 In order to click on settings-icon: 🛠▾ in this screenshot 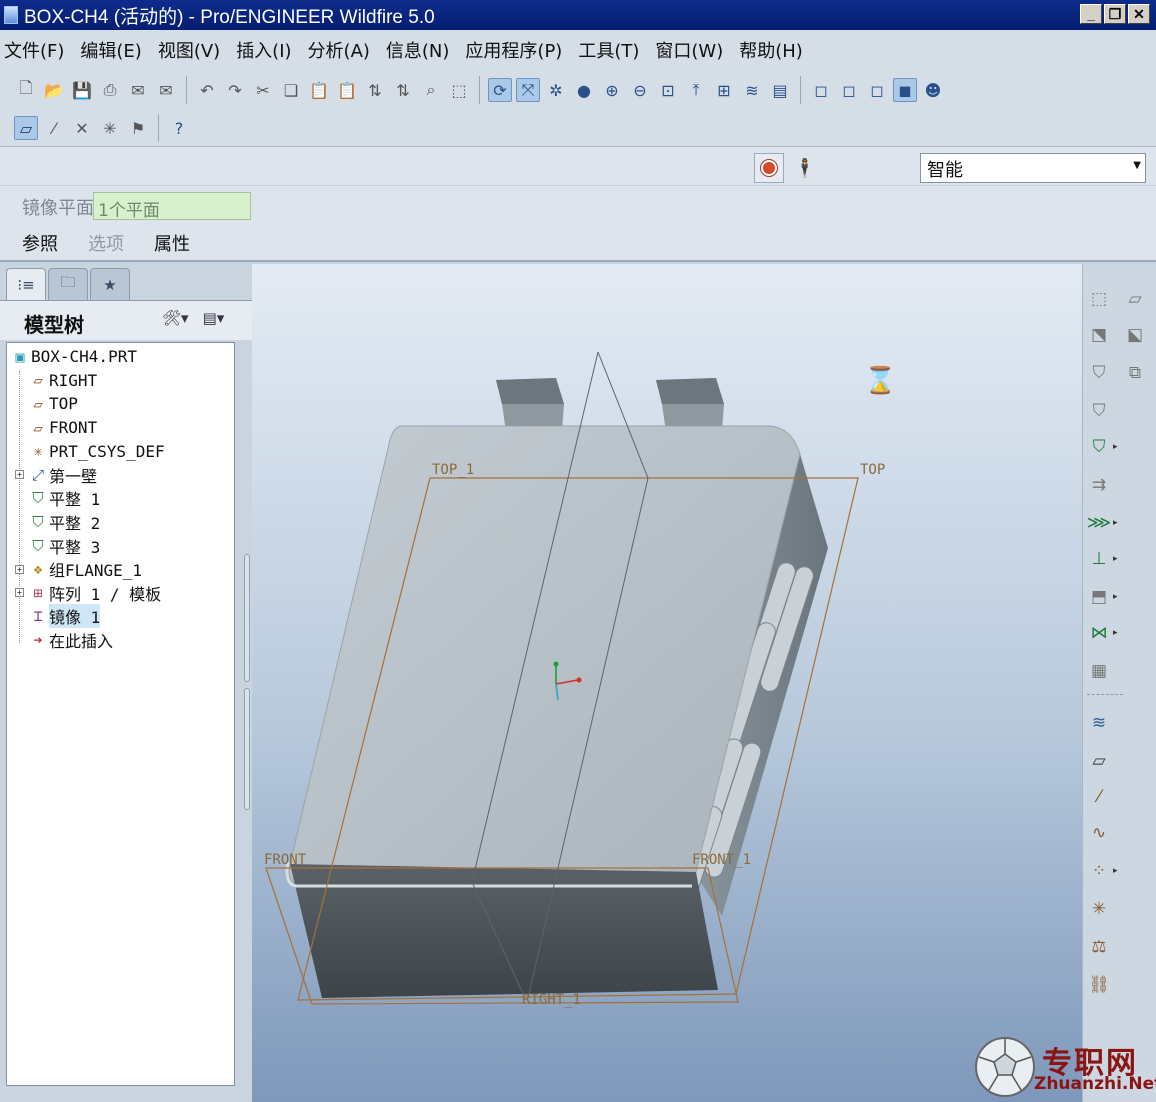, I will do `click(175, 318)`.